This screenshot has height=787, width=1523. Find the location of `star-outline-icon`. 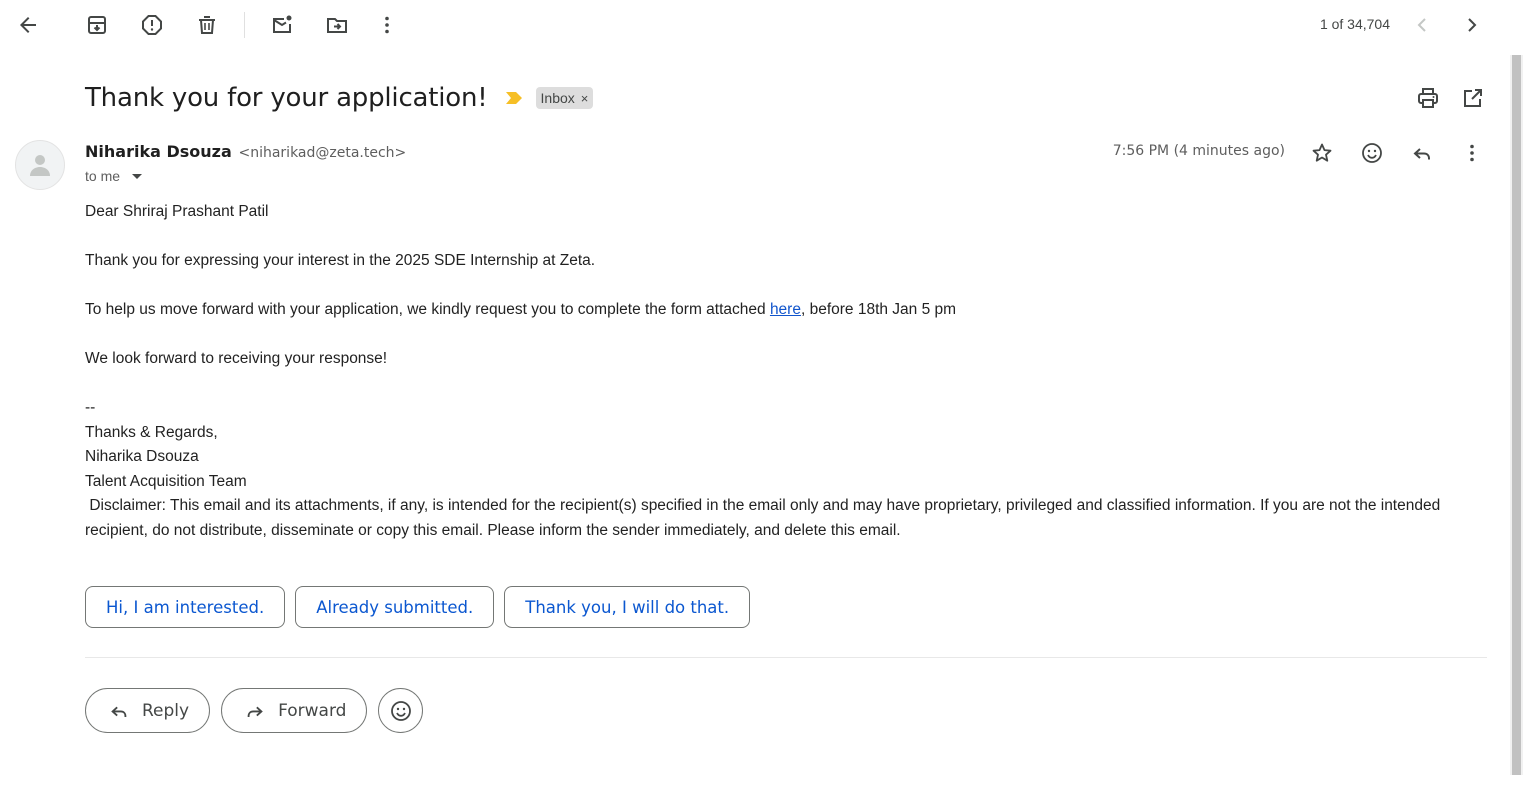

star-outline-icon is located at coordinates (1322, 152).